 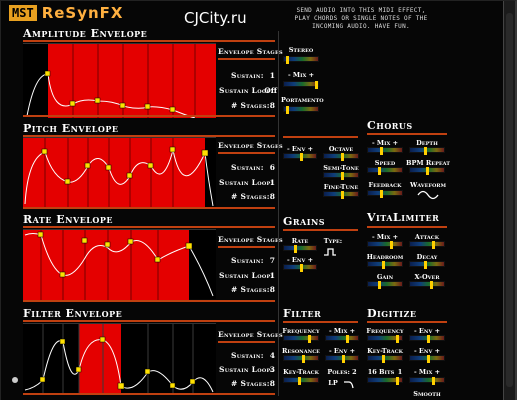 I want to click on rate-envelope-graph, so click(x=119, y=264).